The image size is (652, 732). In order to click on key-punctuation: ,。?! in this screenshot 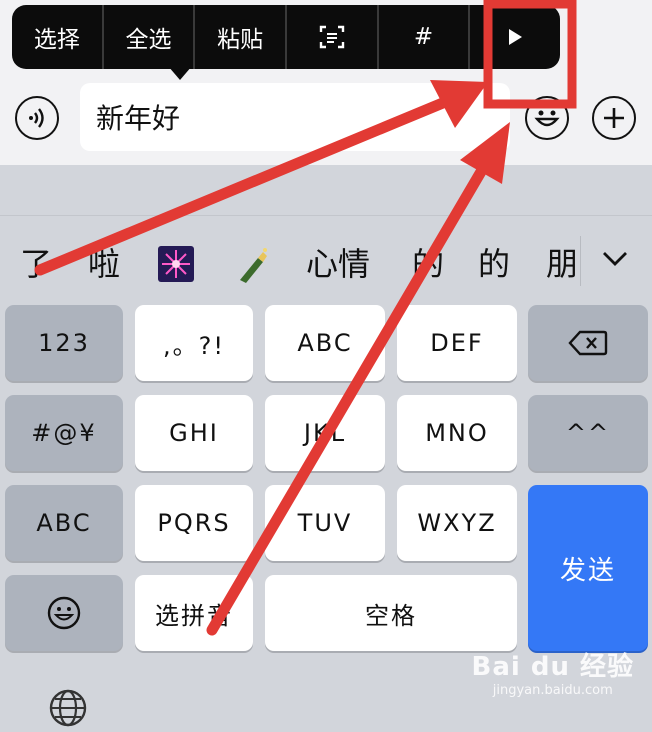, I will do `click(194, 343)`.